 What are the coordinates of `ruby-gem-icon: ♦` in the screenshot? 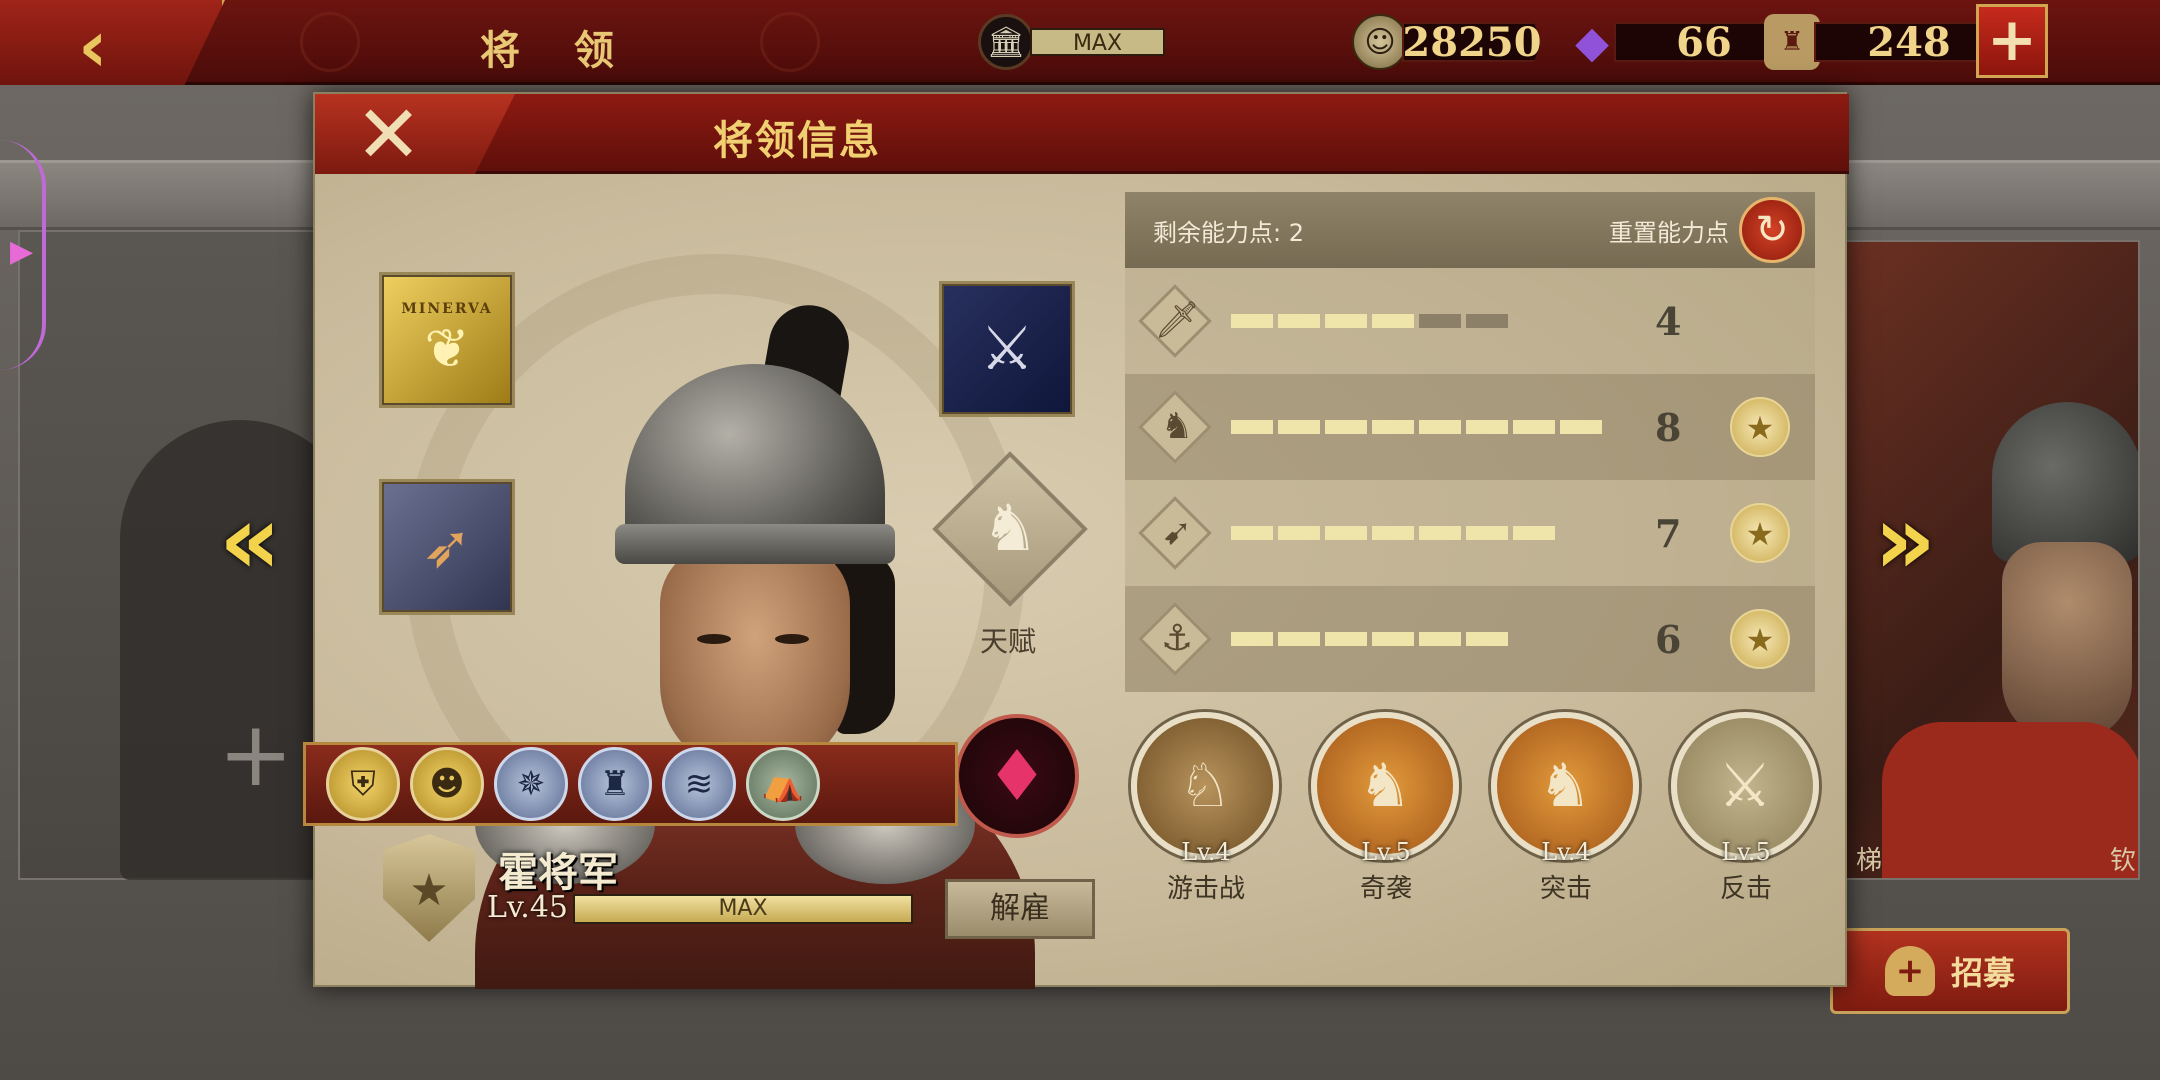 It's located at (1017, 776).